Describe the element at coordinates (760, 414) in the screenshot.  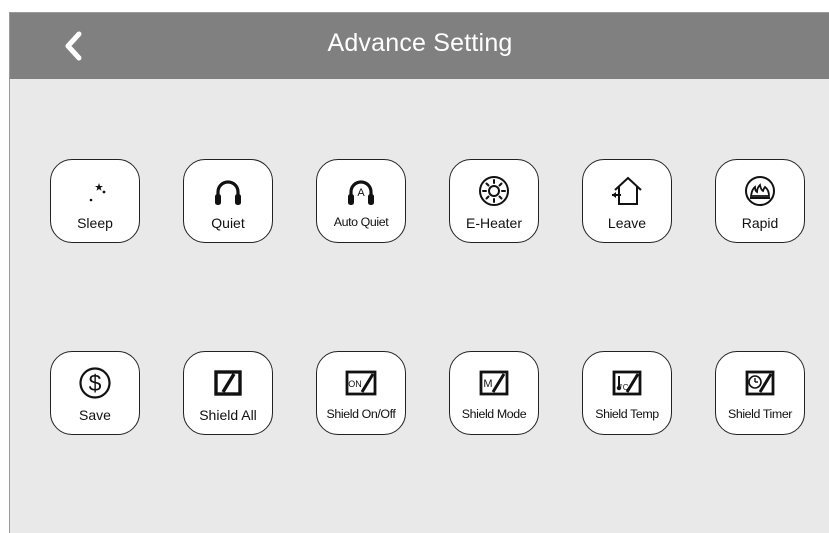
I see `tile-label: Shield Timer` at that location.